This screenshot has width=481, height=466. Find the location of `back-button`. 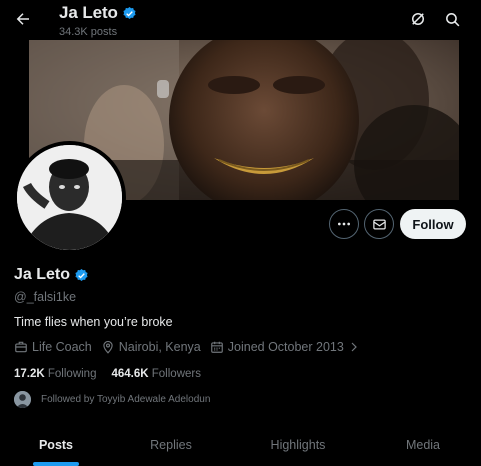

back-button is located at coordinates (23, 19).